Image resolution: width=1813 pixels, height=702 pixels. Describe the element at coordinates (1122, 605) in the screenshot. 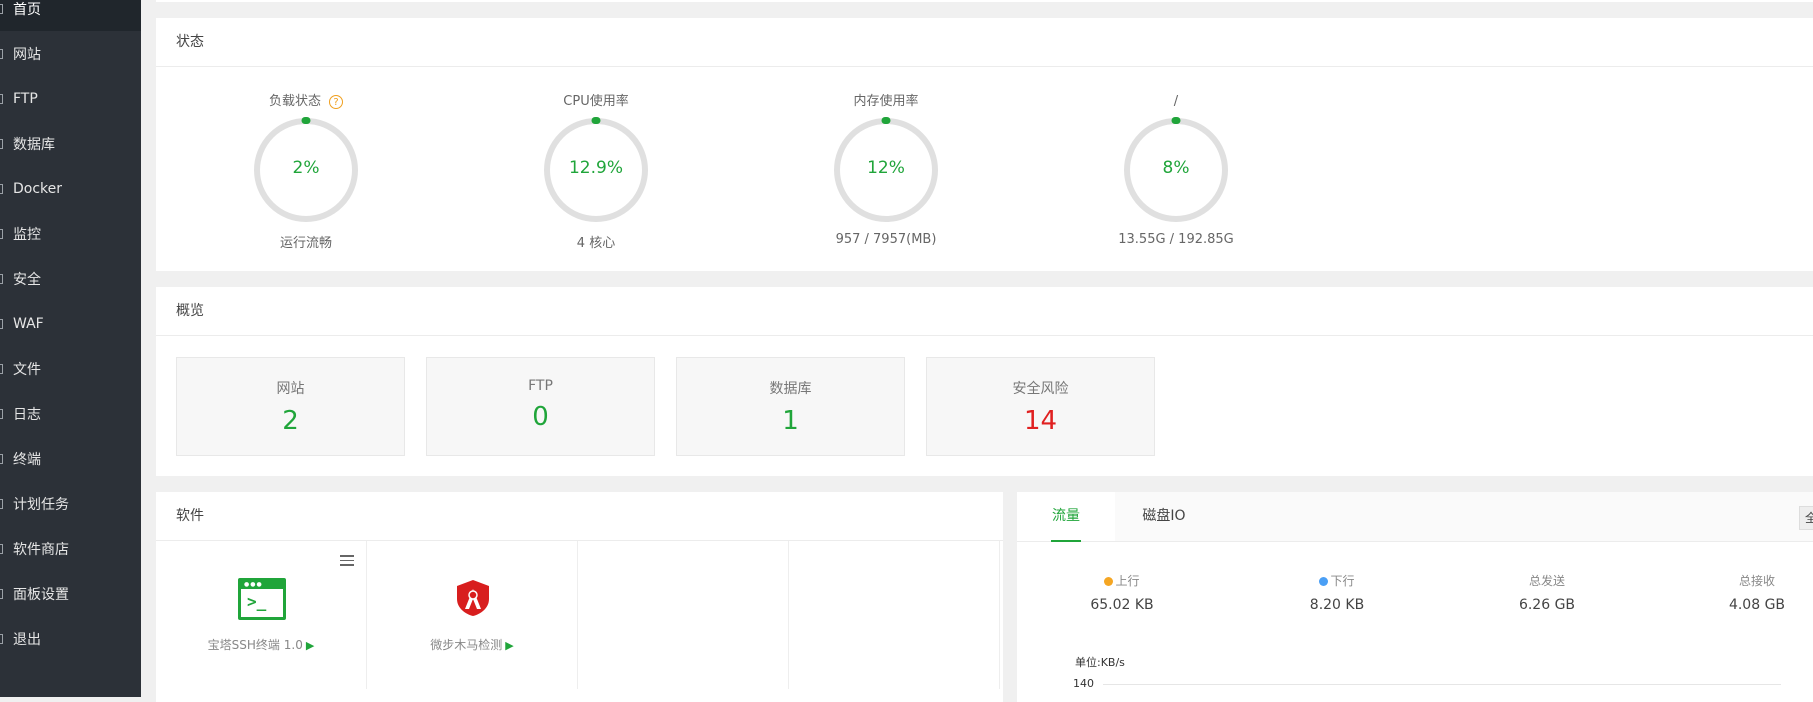

I see `stat-value: 65.02 KB` at that location.